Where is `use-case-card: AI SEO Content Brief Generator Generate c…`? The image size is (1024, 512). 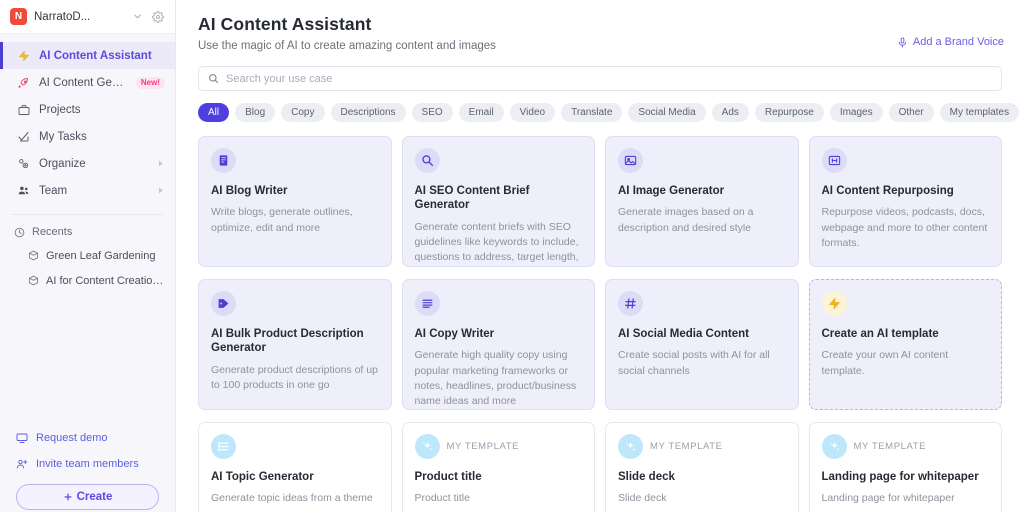
use-case-card: AI SEO Content Brief Generator Generate c… is located at coordinates (498, 201).